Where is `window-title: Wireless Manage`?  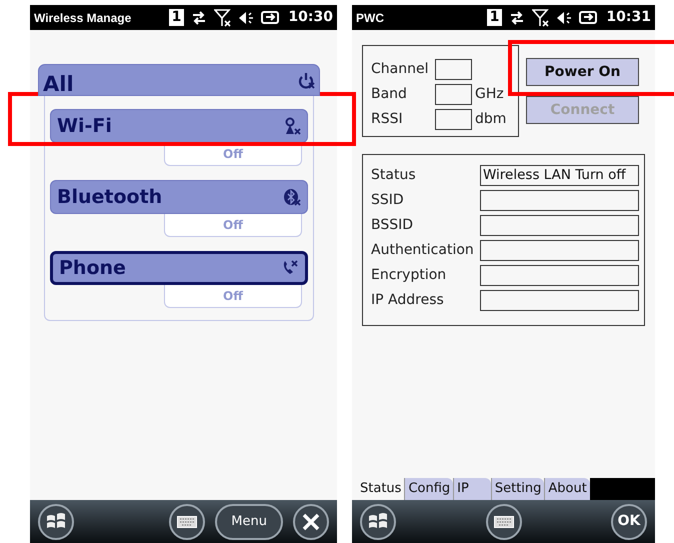
window-title: Wireless Manage is located at coordinates (83, 18).